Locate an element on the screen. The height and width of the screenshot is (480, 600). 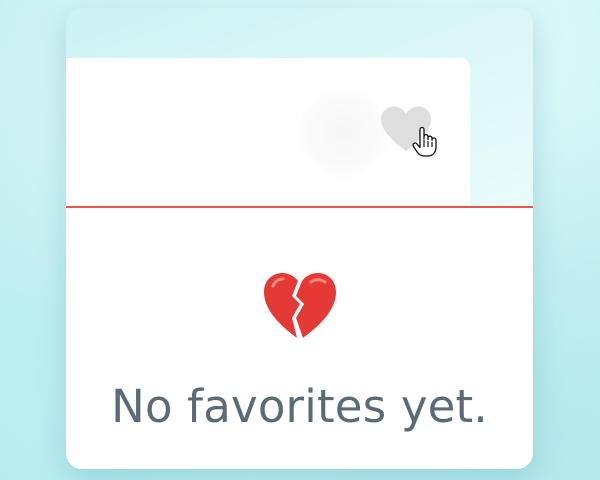
heart-icon is located at coordinates (406, 128).